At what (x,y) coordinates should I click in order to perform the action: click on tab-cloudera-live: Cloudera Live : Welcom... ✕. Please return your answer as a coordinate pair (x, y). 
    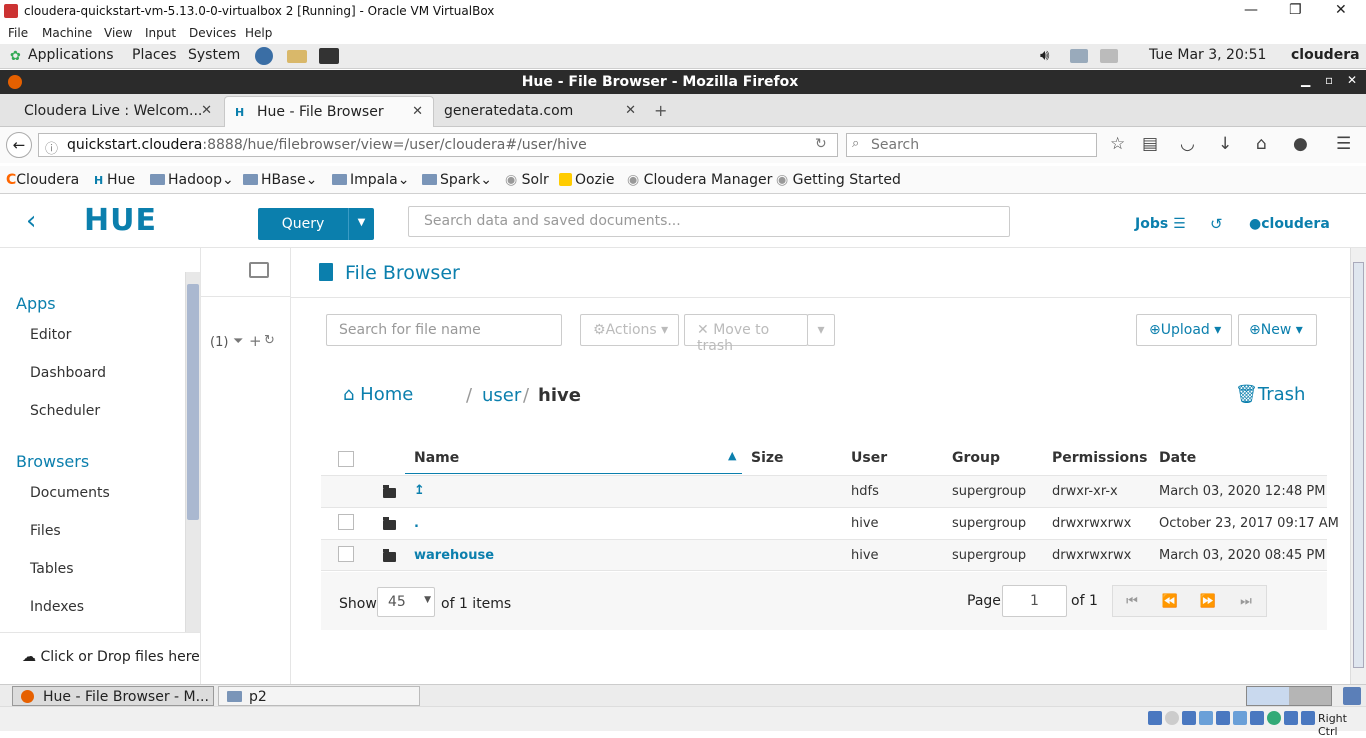
    Looking at the image, I should click on (111, 111).